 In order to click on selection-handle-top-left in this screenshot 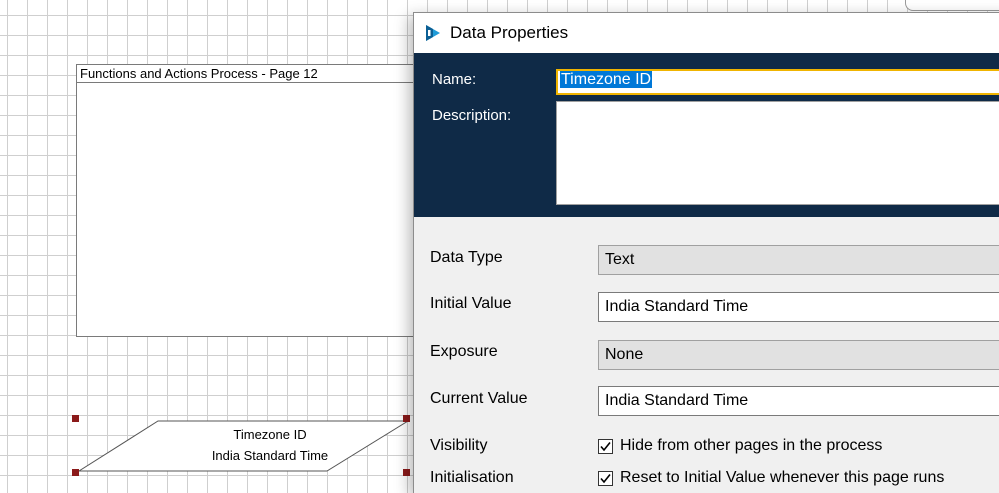, I will do `click(75, 418)`.